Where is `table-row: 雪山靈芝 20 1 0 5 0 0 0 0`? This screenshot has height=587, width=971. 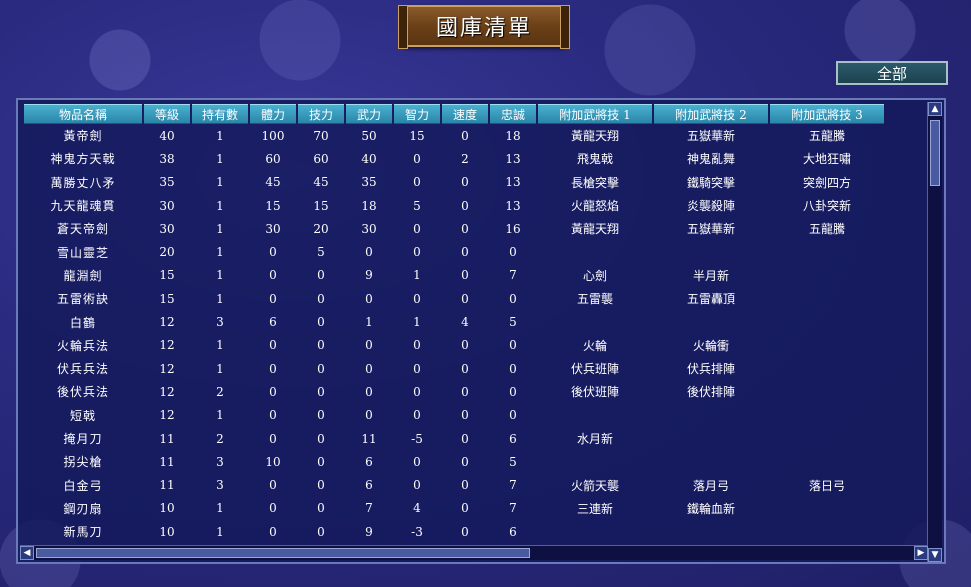 table-row: 雪山靈芝 20 1 0 5 0 0 0 0 is located at coordinates (454, 251).